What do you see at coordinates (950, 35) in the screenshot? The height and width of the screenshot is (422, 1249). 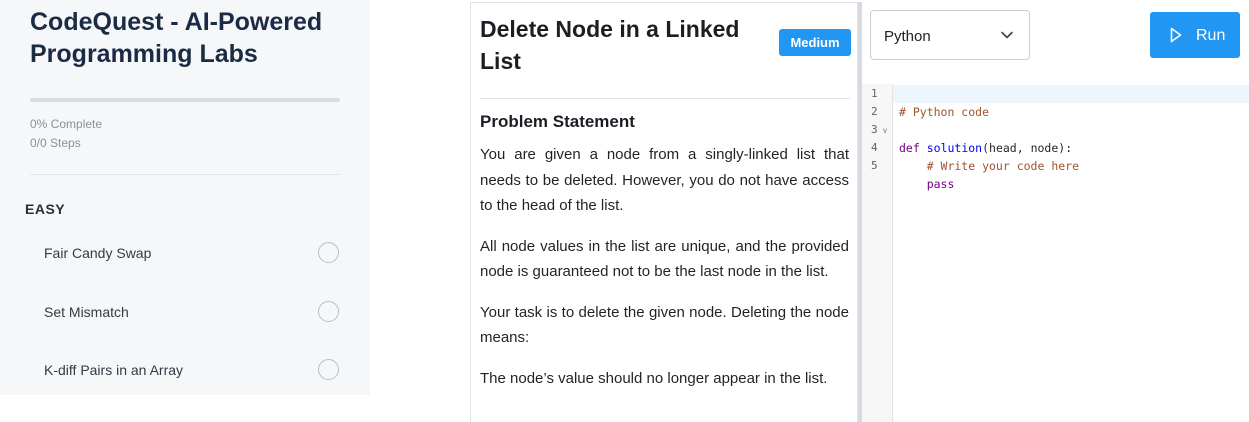 I see `language-select: Python` at bounding box center [950, 35].